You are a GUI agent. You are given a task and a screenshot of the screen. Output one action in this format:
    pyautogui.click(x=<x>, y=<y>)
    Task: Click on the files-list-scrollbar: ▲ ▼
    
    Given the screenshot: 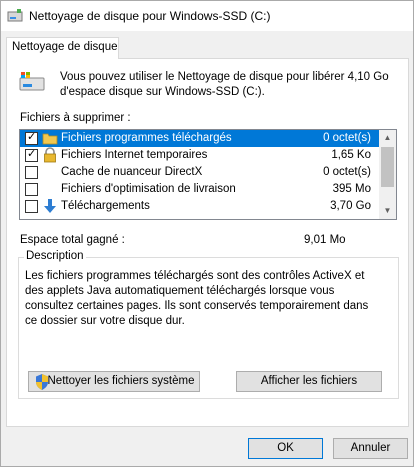 What is the action you would take?
    pyautogui.click(x=387, y=174)
    